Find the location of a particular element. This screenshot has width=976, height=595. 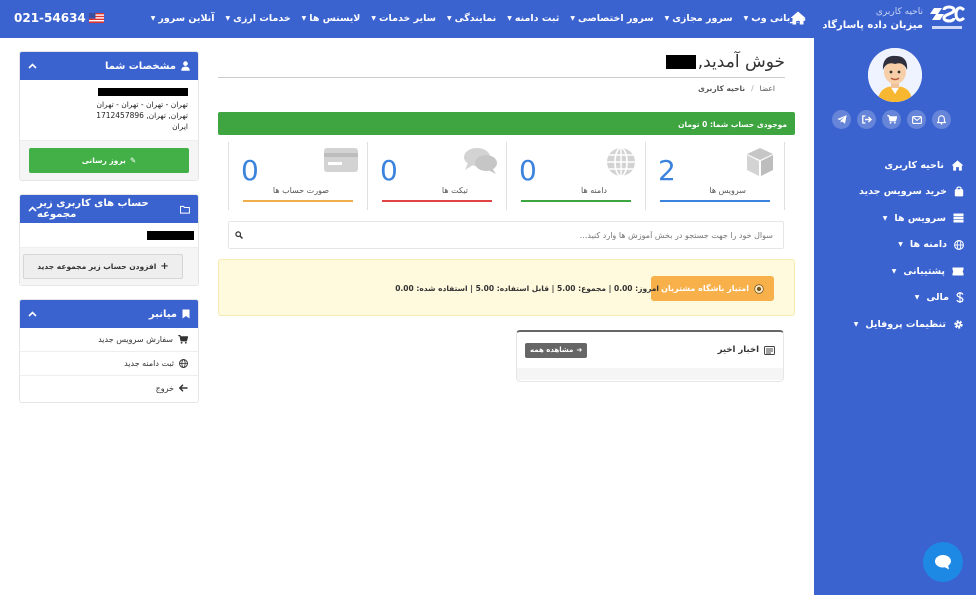

stat-services: 2 سرویس ها is located at coordinates (715, 176).